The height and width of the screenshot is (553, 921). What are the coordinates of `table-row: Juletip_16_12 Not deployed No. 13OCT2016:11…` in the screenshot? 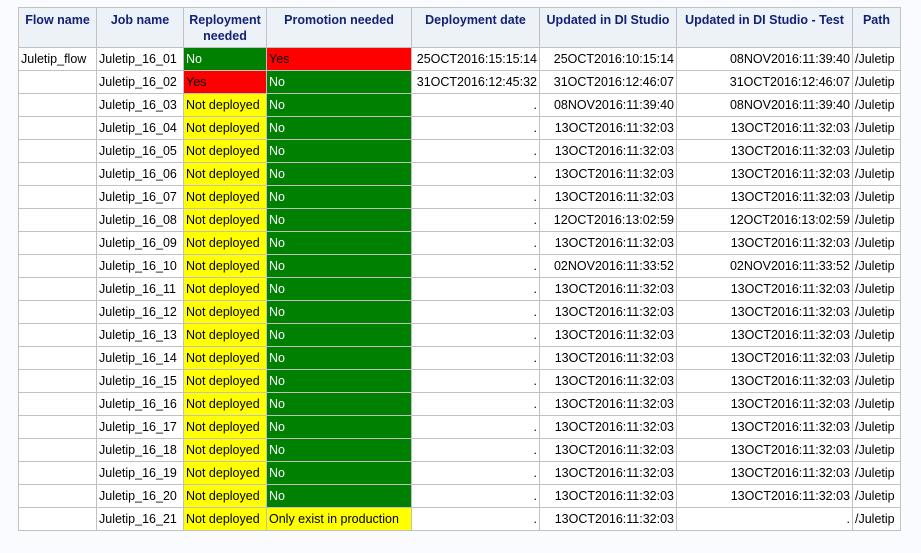 It's located at (459, 312).